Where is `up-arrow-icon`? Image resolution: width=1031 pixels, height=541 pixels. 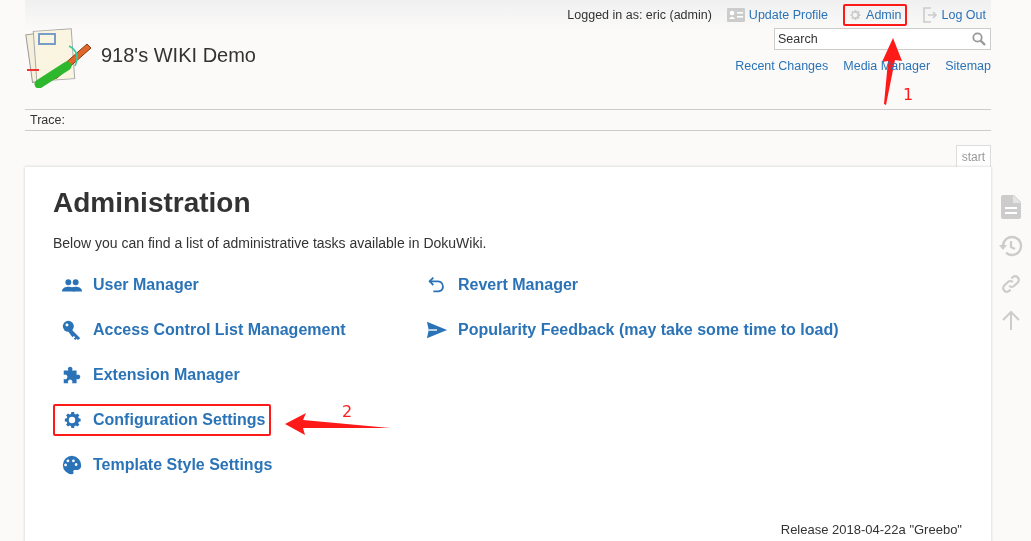 up-arrow-icon is located at coordinates (1011, 320).